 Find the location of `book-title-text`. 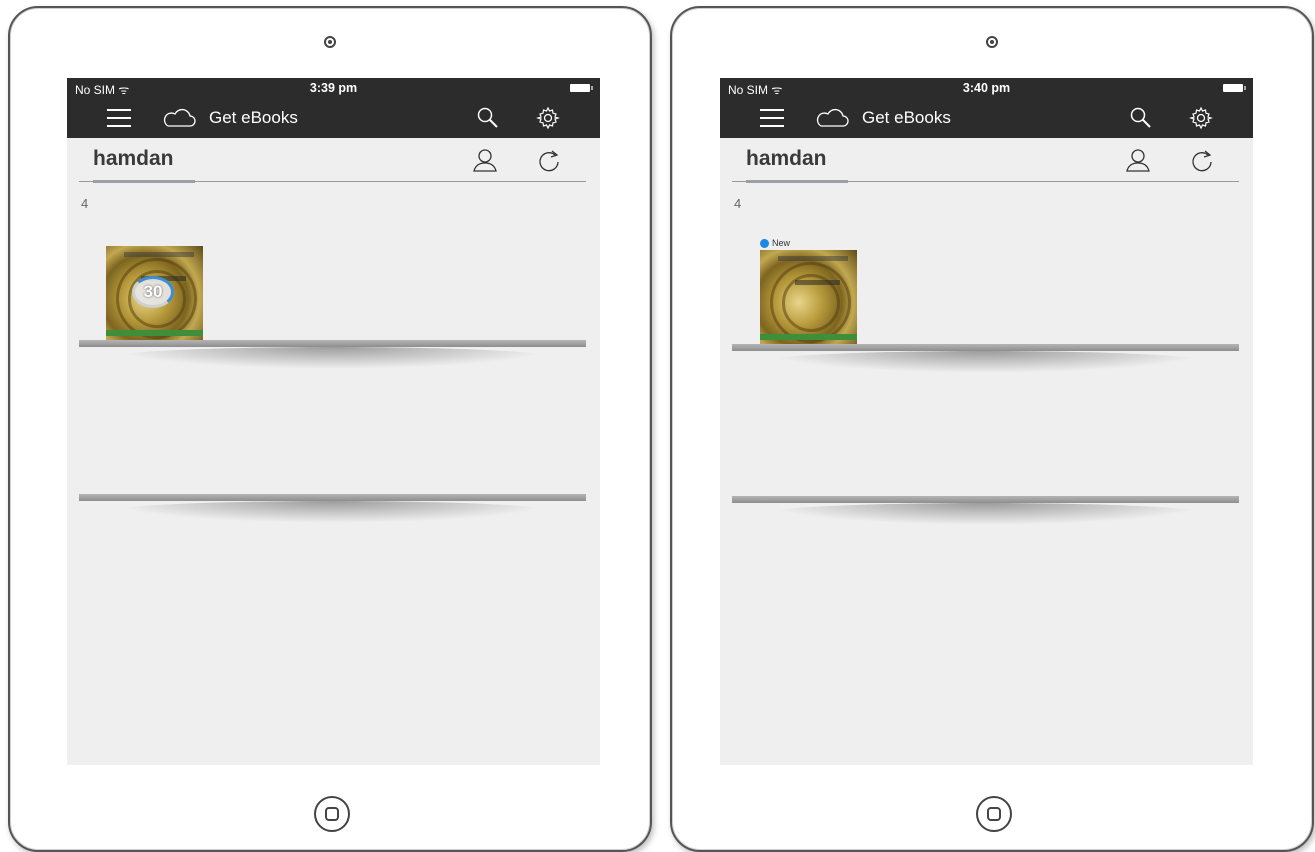

book-title-text is located at coordinates (817, 282).